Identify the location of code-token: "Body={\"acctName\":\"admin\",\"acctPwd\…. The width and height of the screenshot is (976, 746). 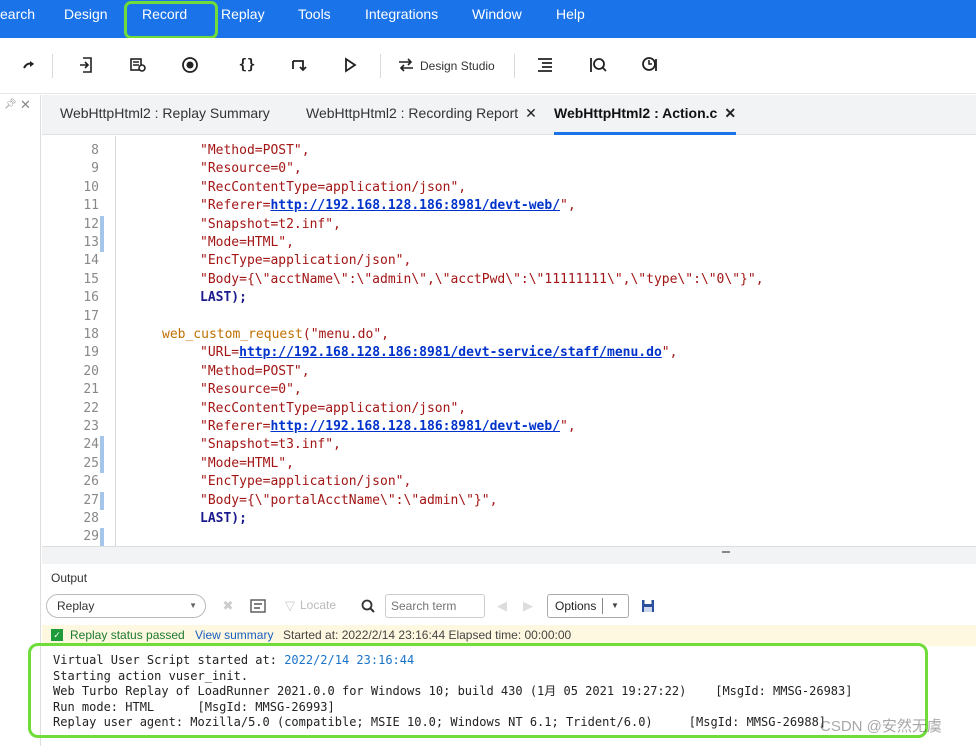
(482, 279).